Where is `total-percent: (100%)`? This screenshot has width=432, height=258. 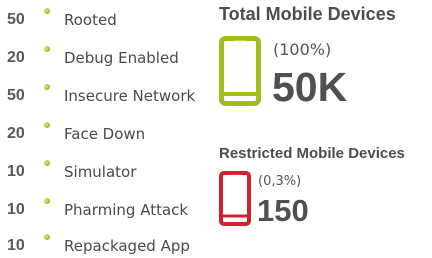
total-percent: (100%) is located at coordinates (302, 49).